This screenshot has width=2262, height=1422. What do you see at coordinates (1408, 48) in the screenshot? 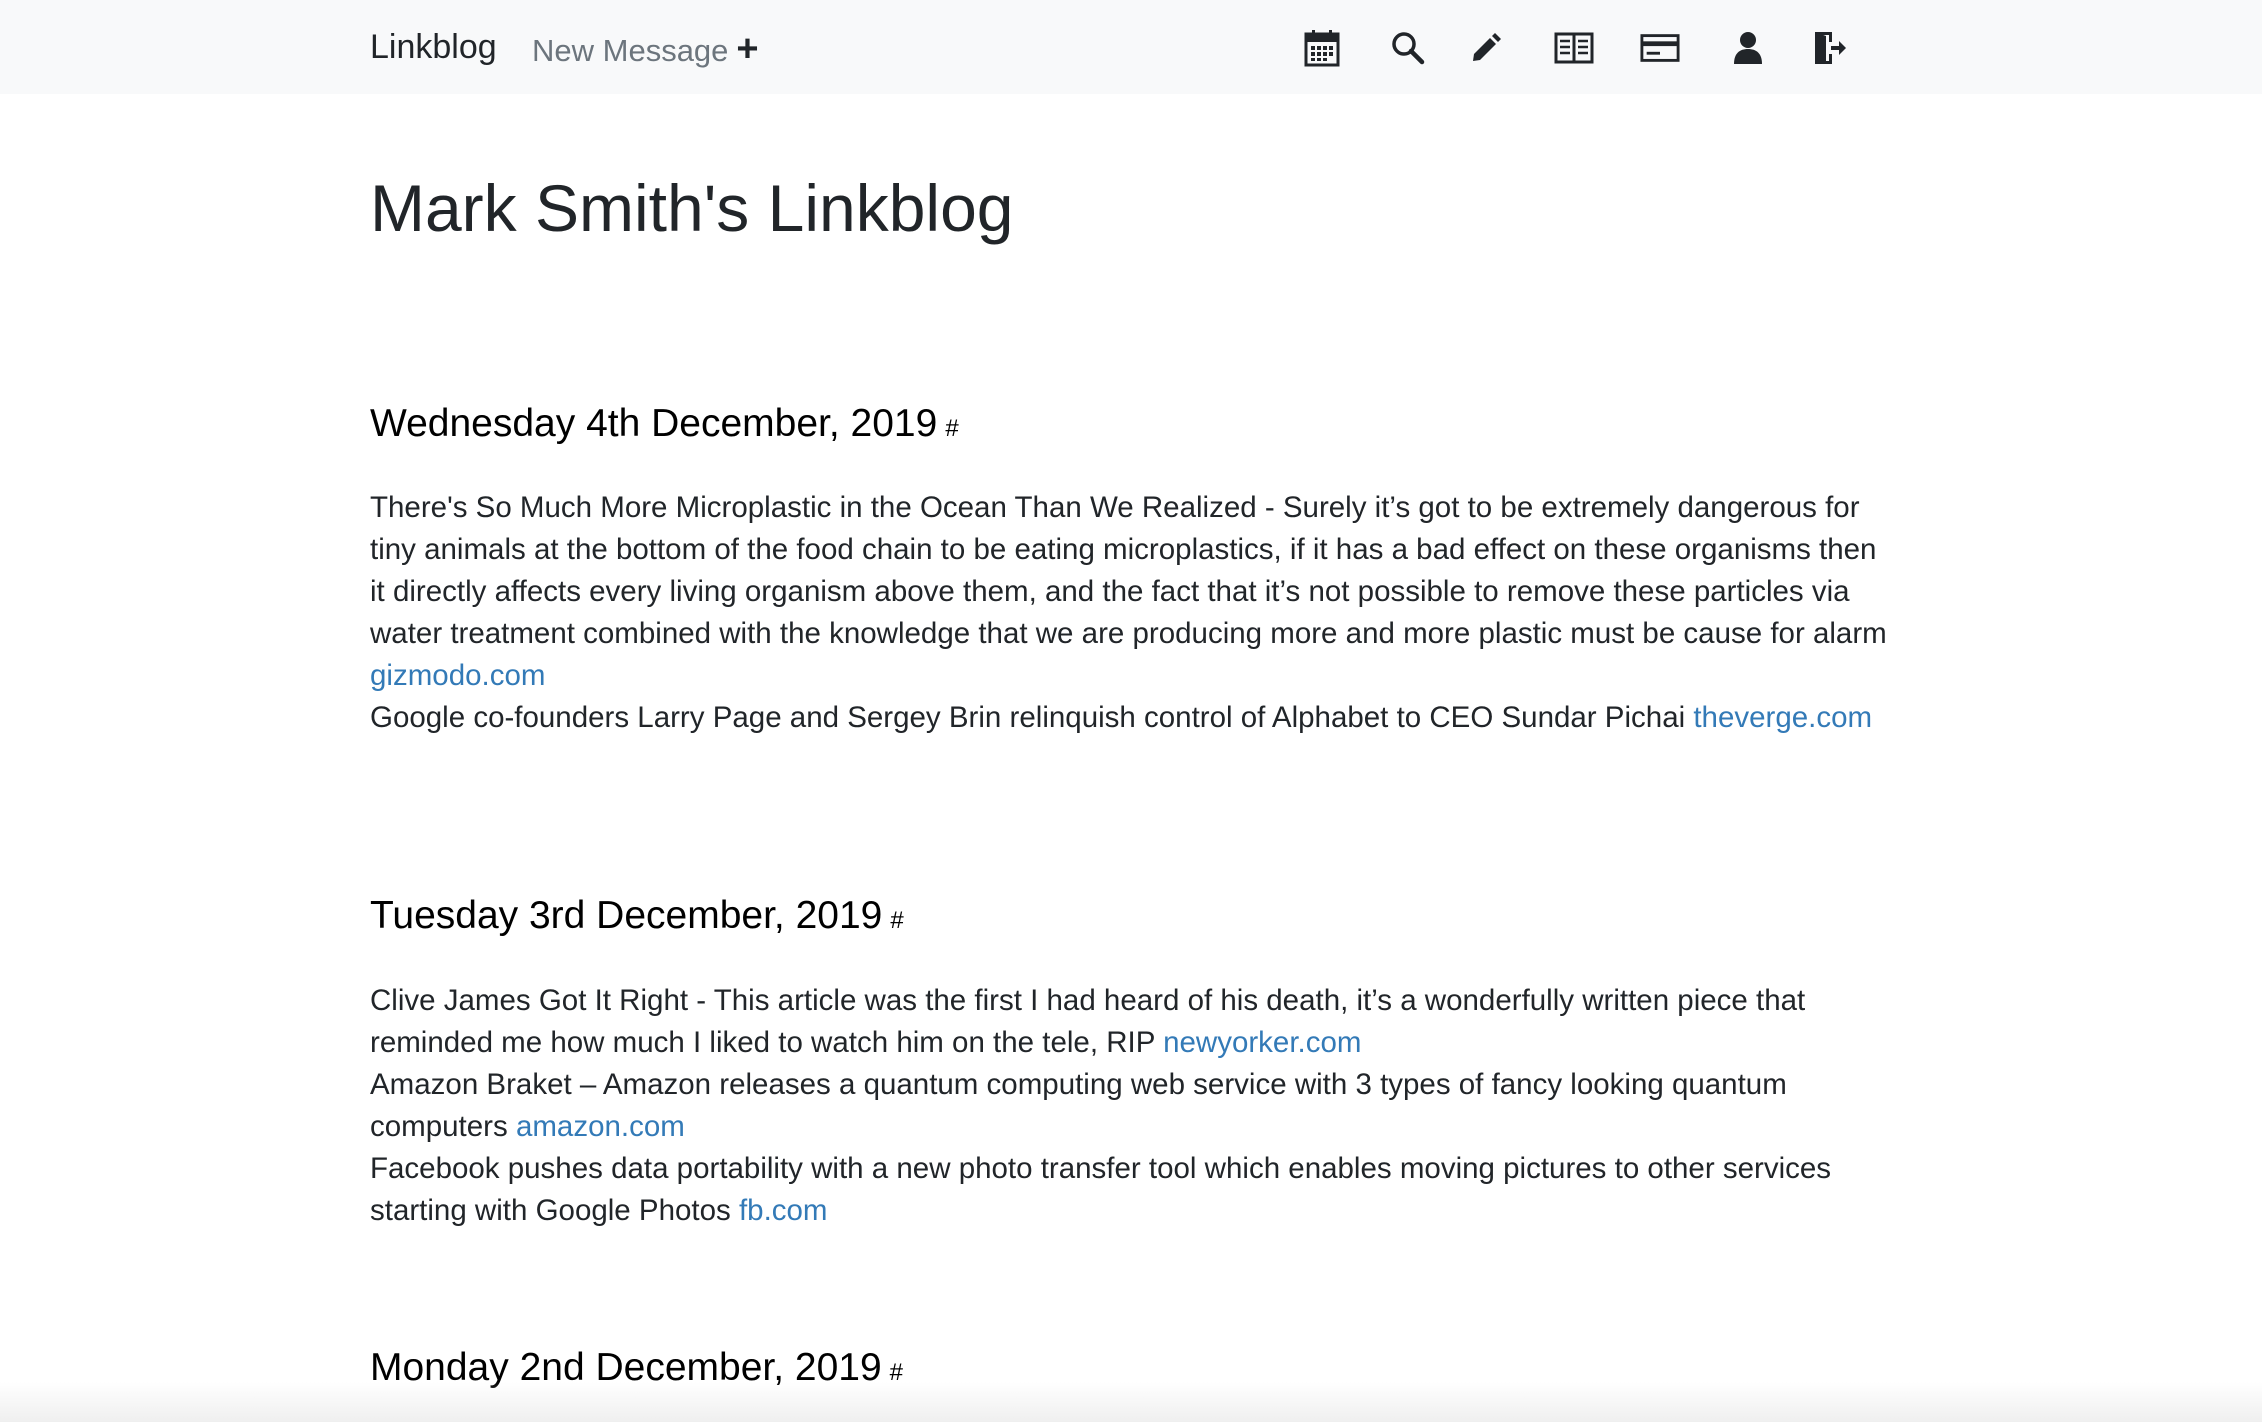
I see `search-icon` at bounding box center [1408, 48].